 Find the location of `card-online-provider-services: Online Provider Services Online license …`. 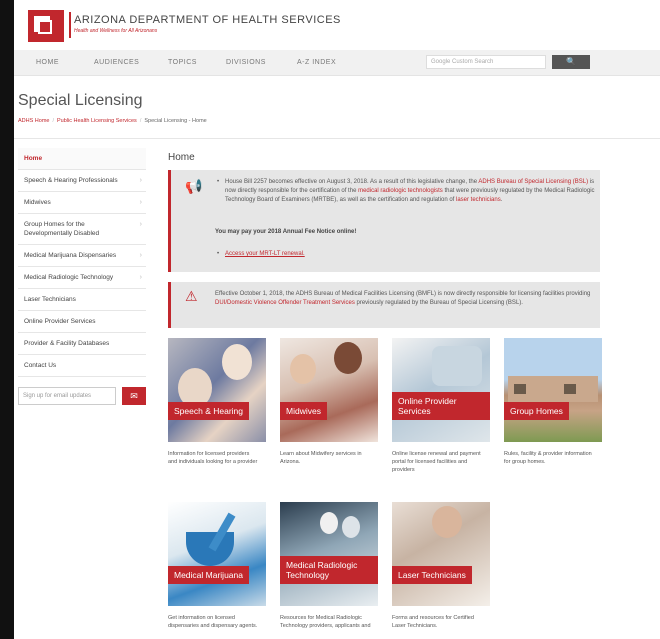

card-online-provider-services: Online Provider Services Online license … is located at coordinates (441, 406).